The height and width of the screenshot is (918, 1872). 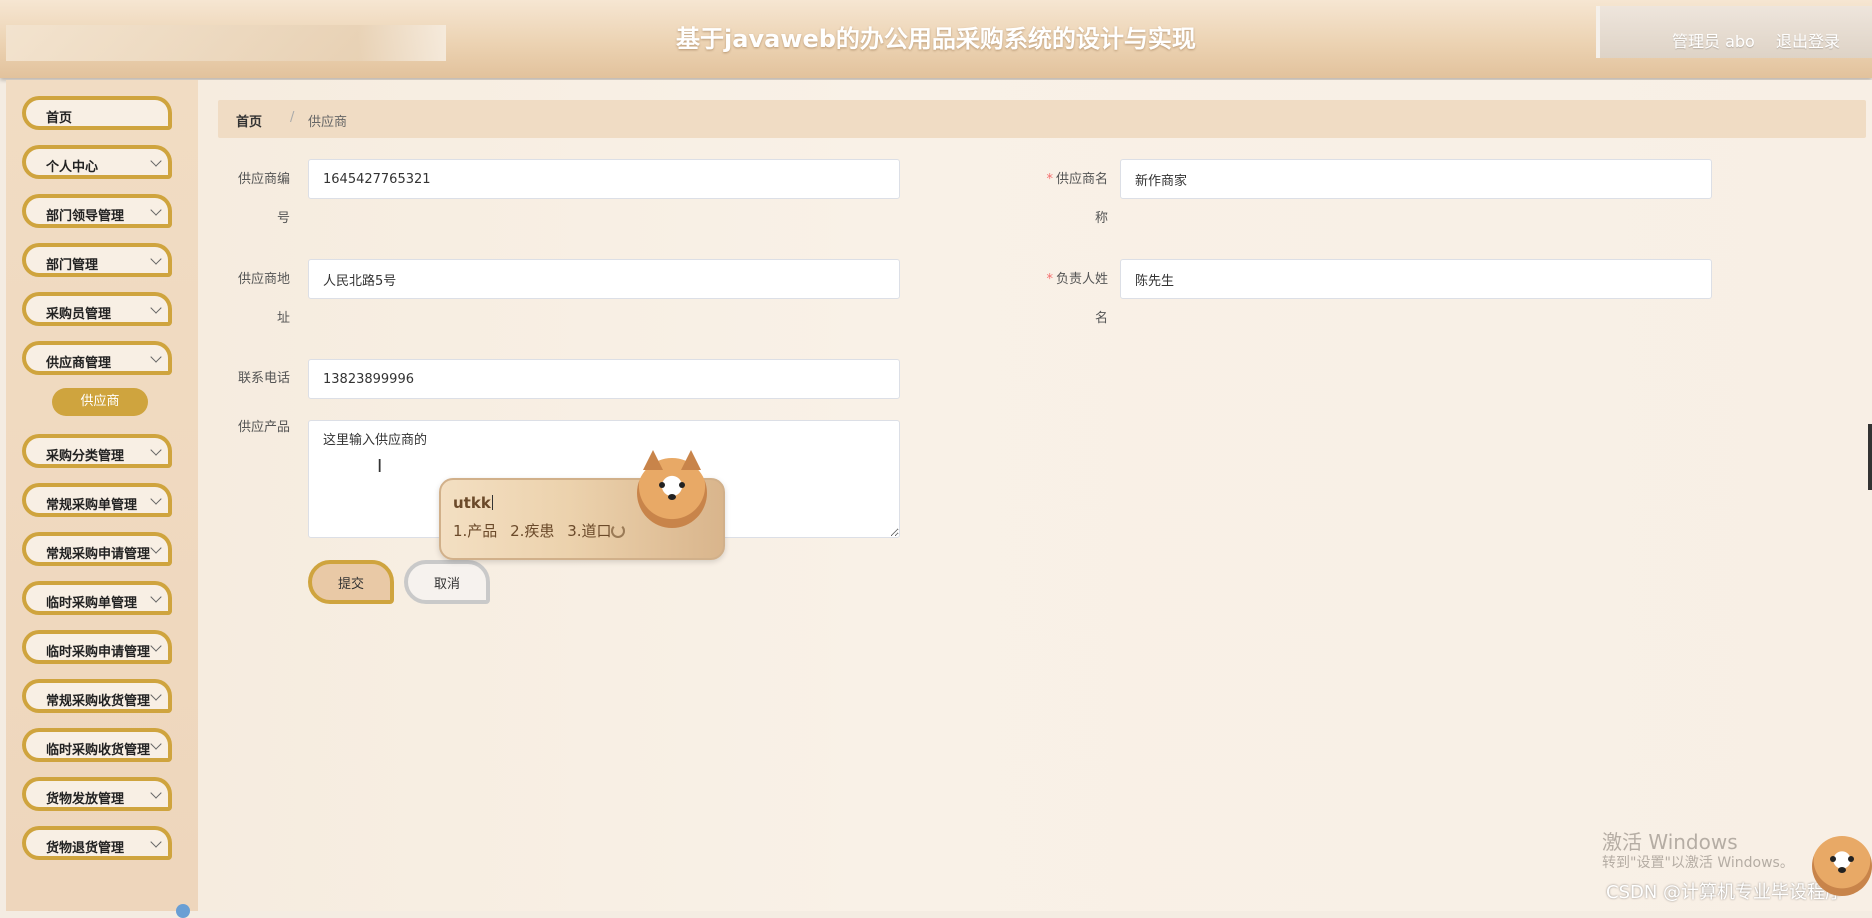 I want to click on ime-candidate: 1.产品, so click(x=475, y=531).